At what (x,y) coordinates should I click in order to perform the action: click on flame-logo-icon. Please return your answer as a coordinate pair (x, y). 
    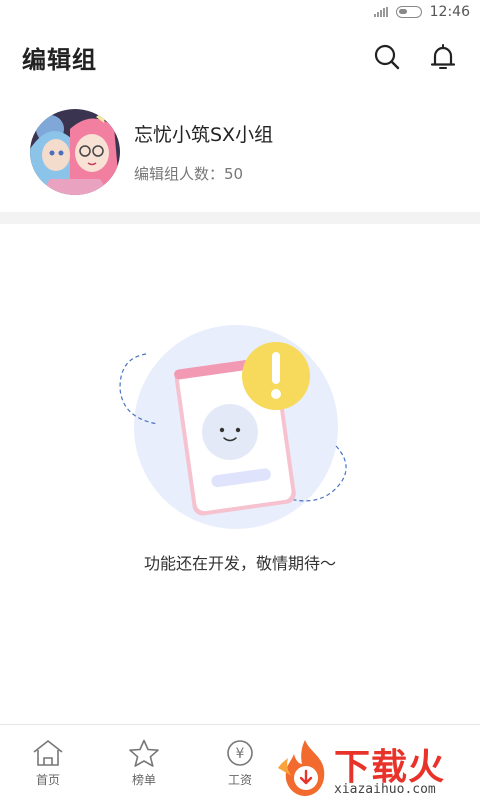
    Looking at the image, I should click on (301, 768).